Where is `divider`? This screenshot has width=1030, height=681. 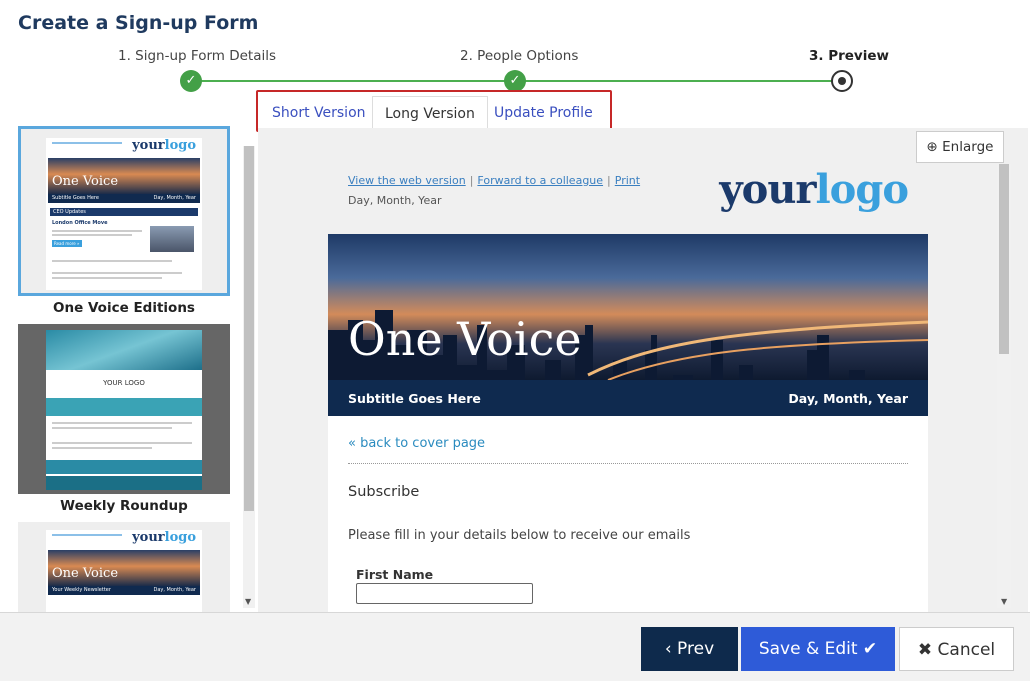 divider is located at coordinates (628, 463).